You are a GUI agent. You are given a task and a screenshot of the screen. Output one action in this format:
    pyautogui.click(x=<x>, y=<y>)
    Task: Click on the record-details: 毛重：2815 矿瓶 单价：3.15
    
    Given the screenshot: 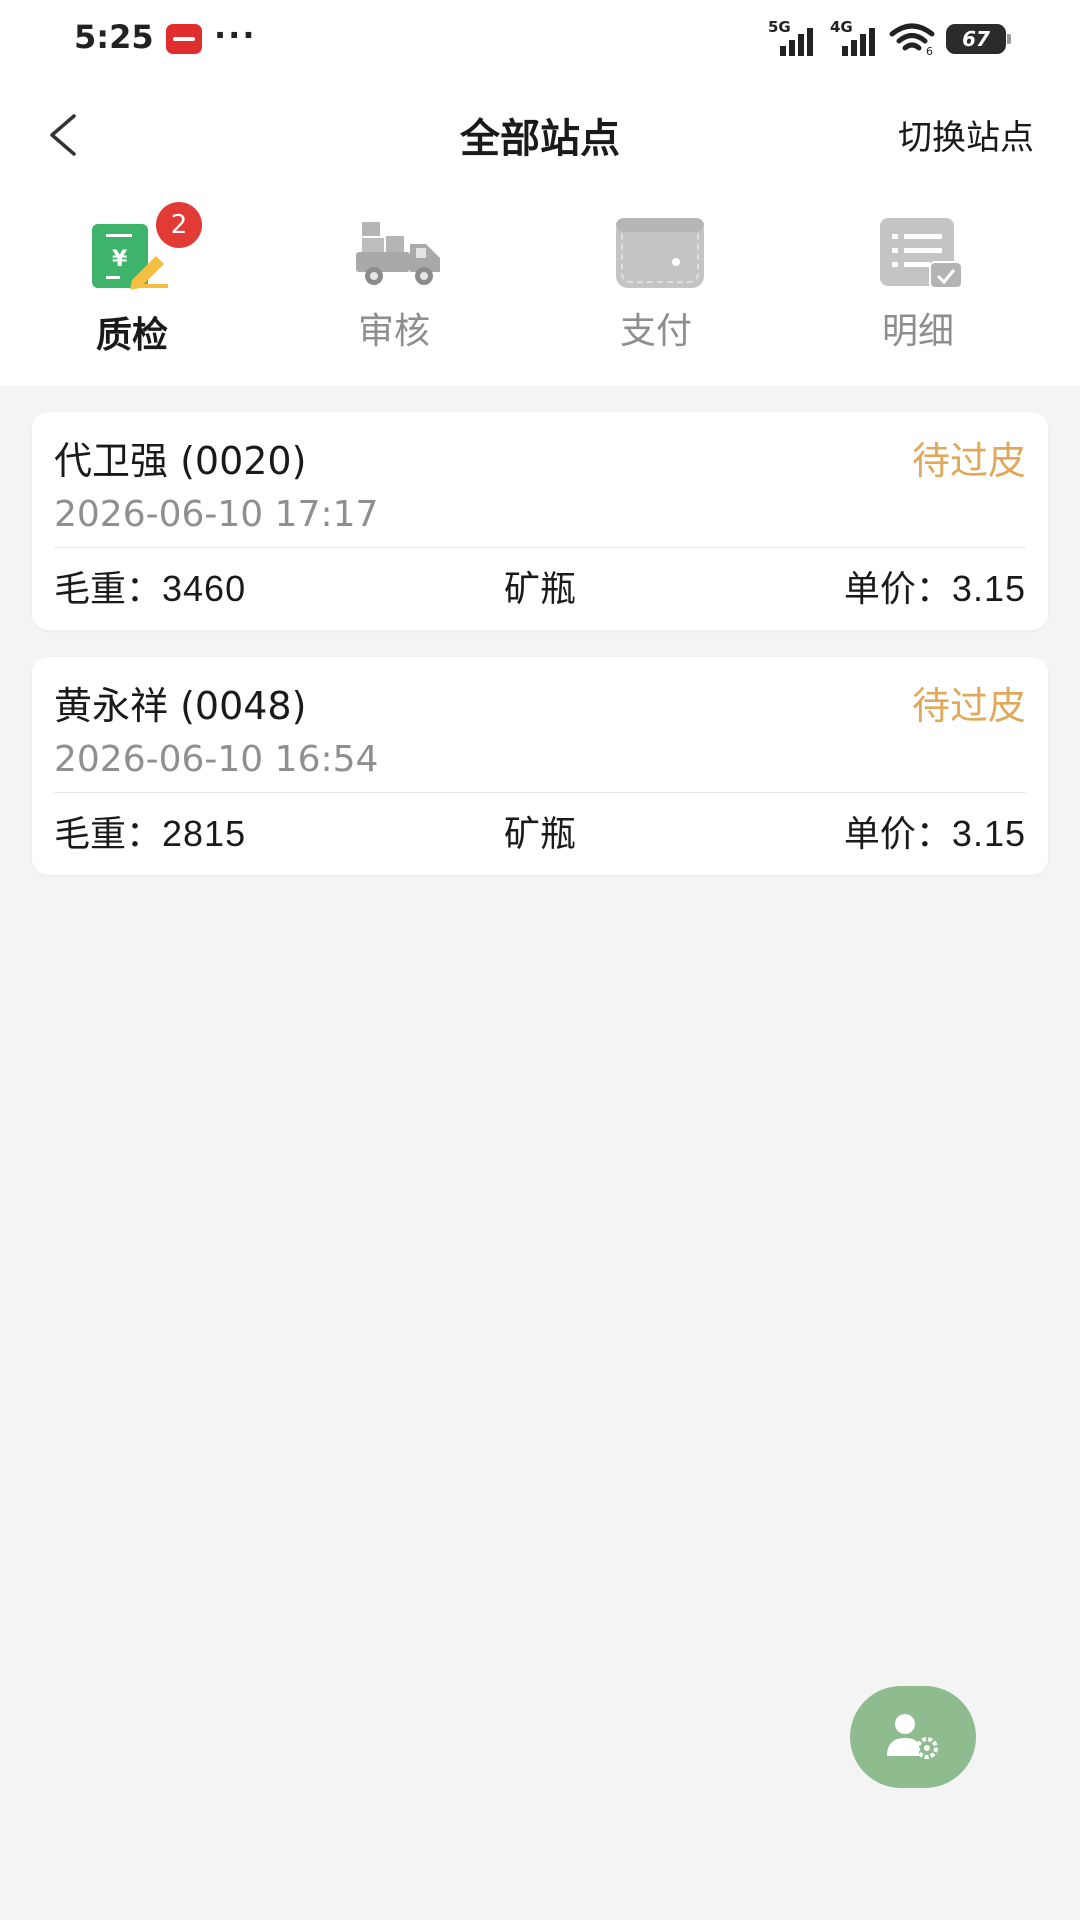 What is the action you would take?
    pyautogui.click(x=540, y=830)
    